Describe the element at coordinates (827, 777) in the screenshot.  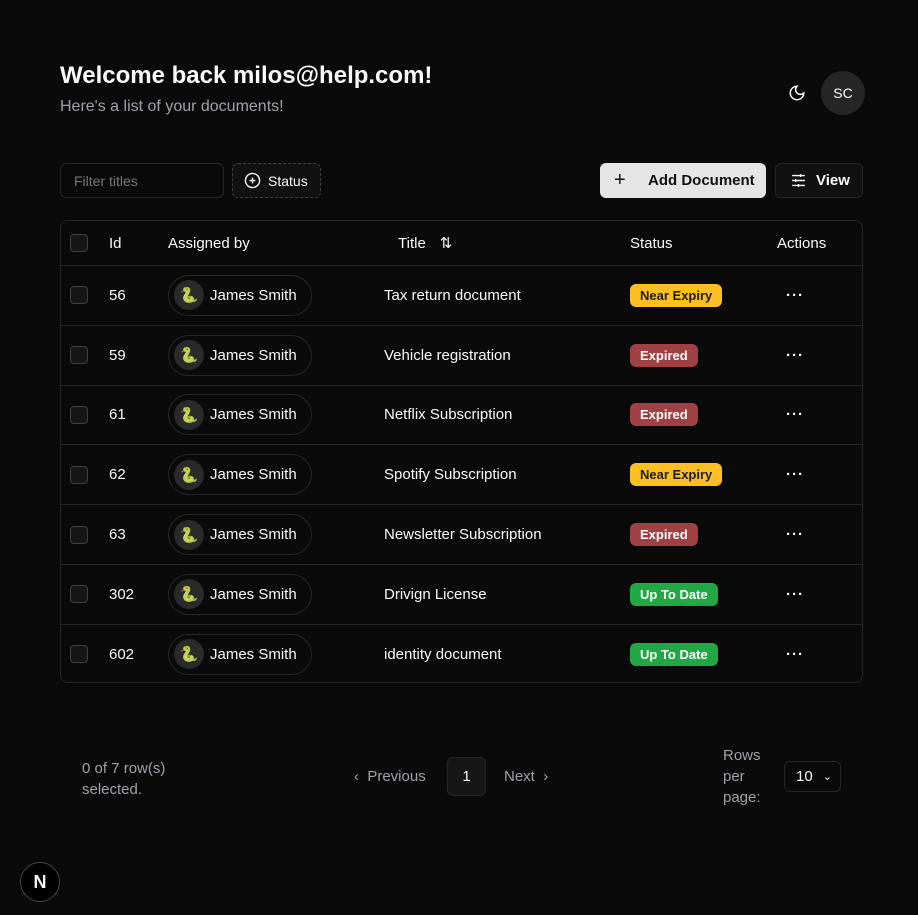
I see `chevron-down-icon: ⌄` at that location.